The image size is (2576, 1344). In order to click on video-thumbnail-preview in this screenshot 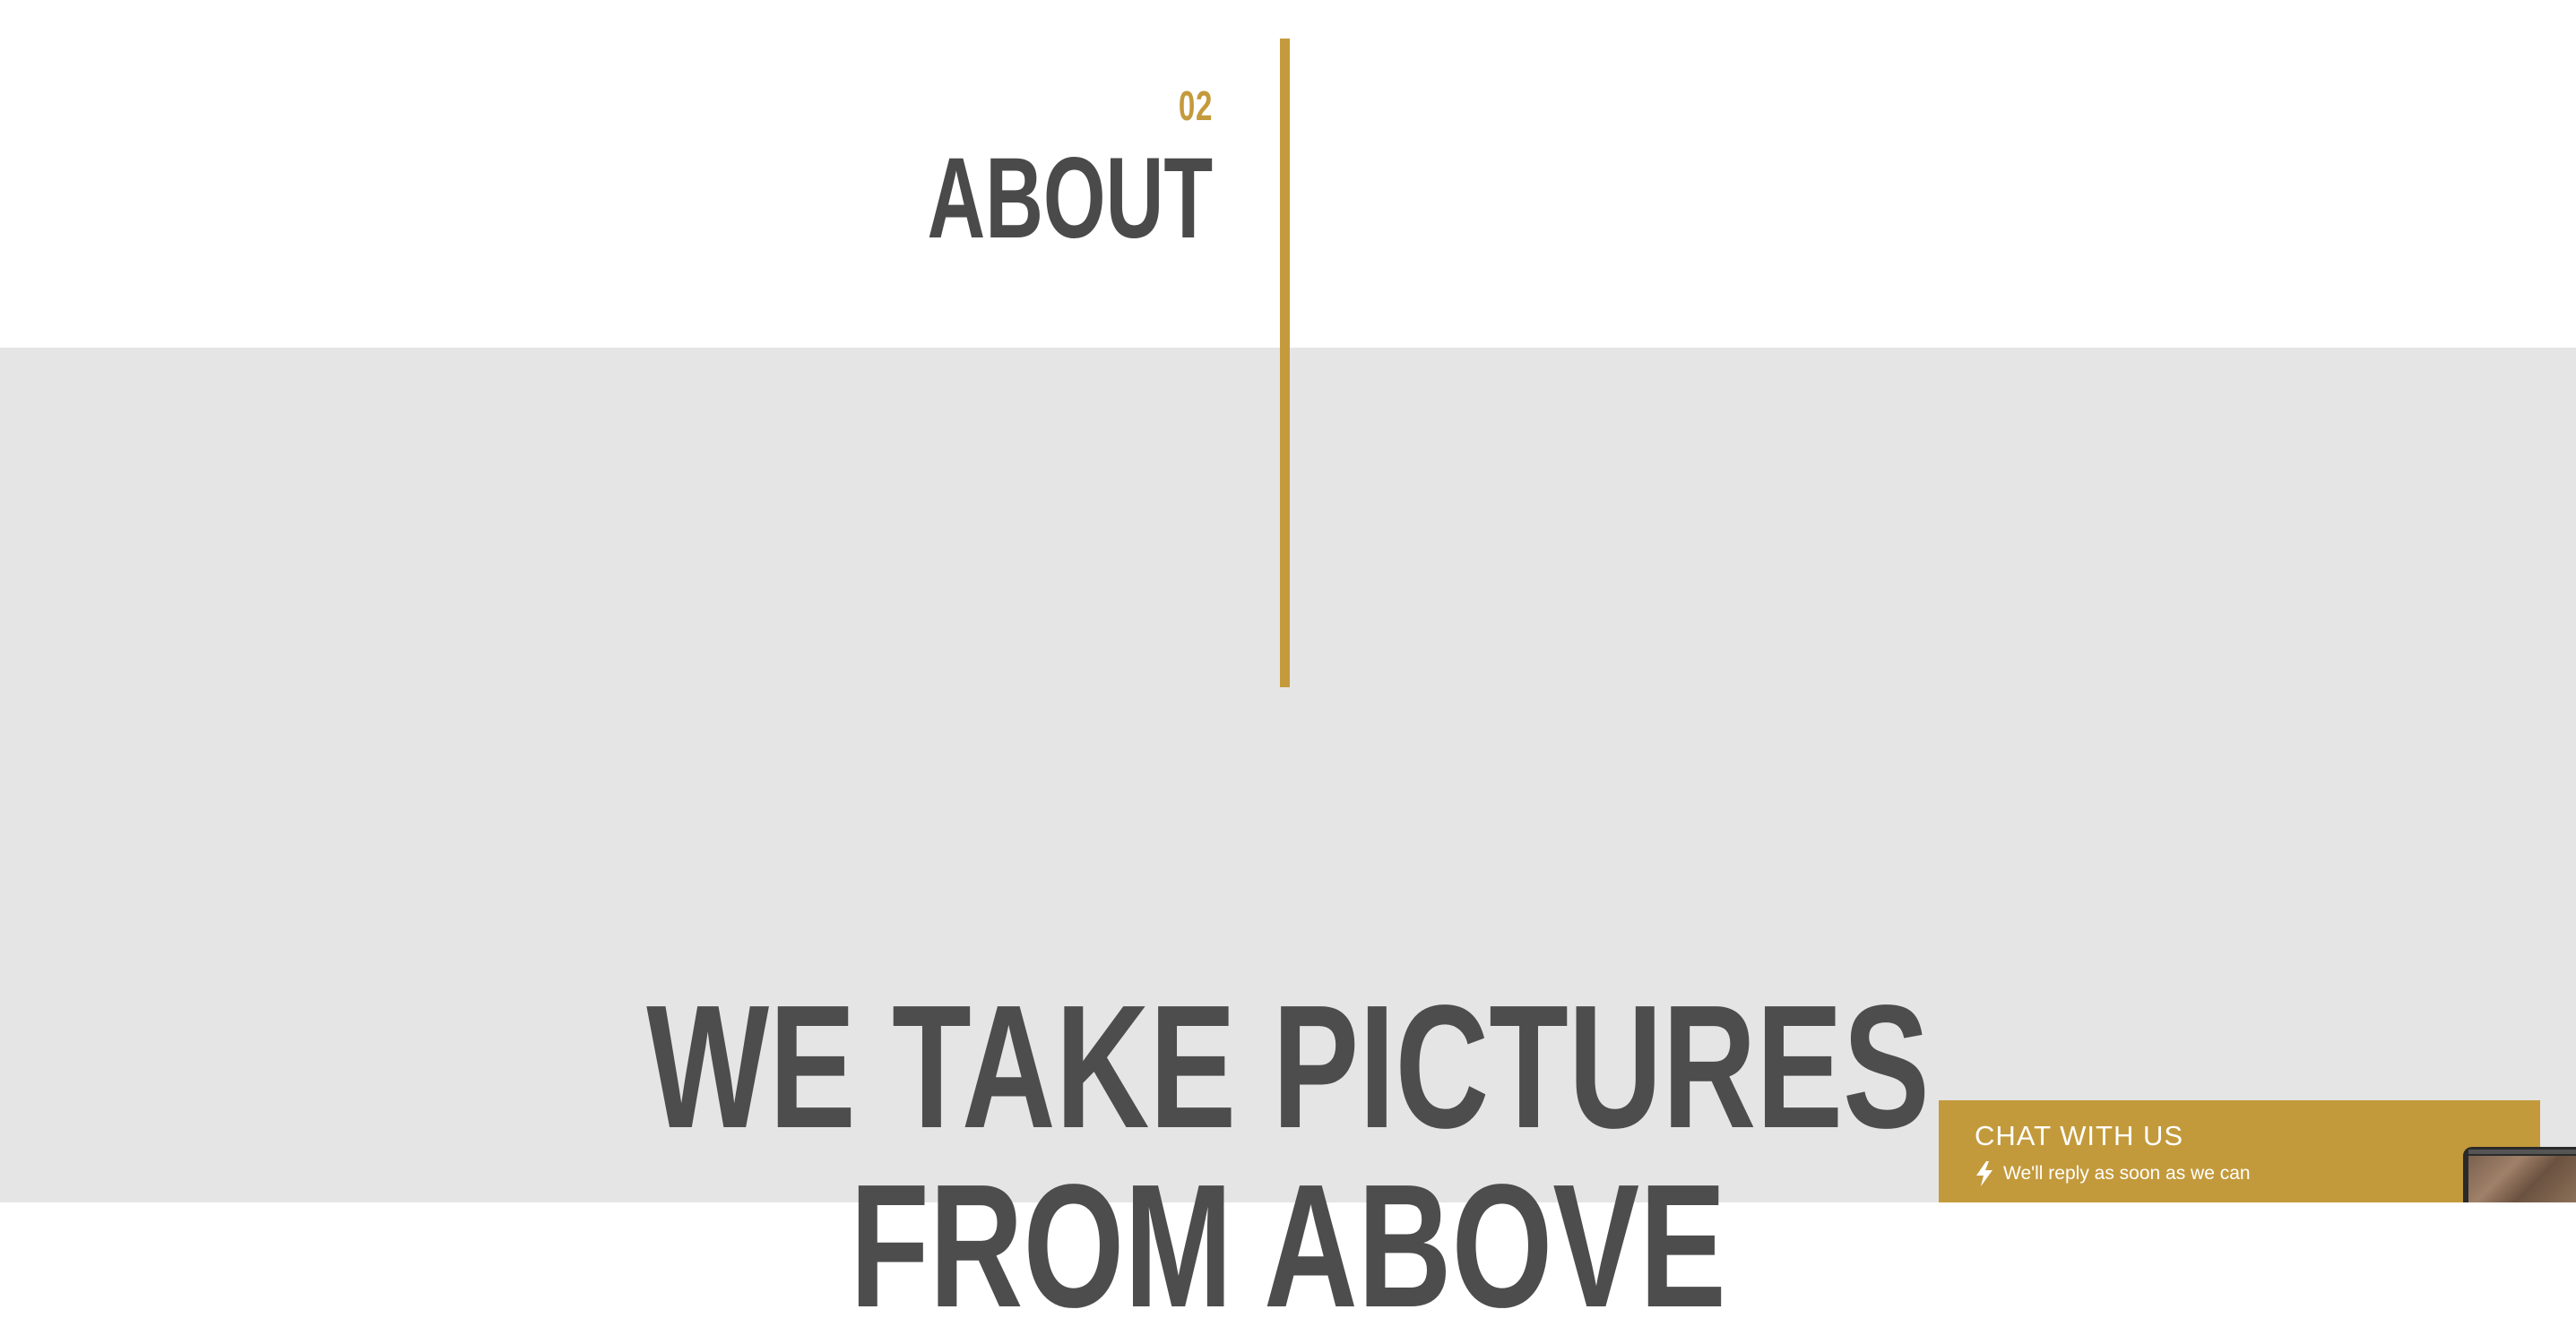, I will do `click(2519, 1174)`.